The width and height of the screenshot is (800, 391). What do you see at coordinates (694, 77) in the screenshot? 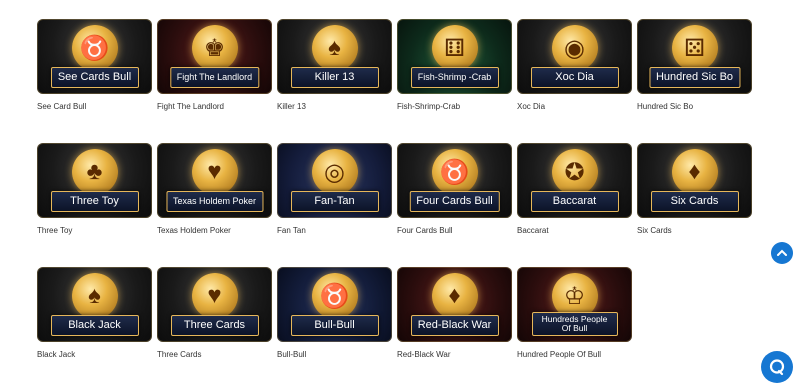
I see `game-title-plaque: Hundred Sic Bo` at bounding box center [694, 77].